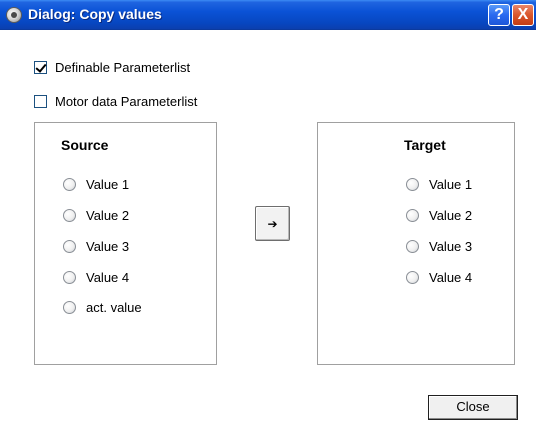  I want to click on checkbox-label: Definable Parameterlist, so click(123, 67).